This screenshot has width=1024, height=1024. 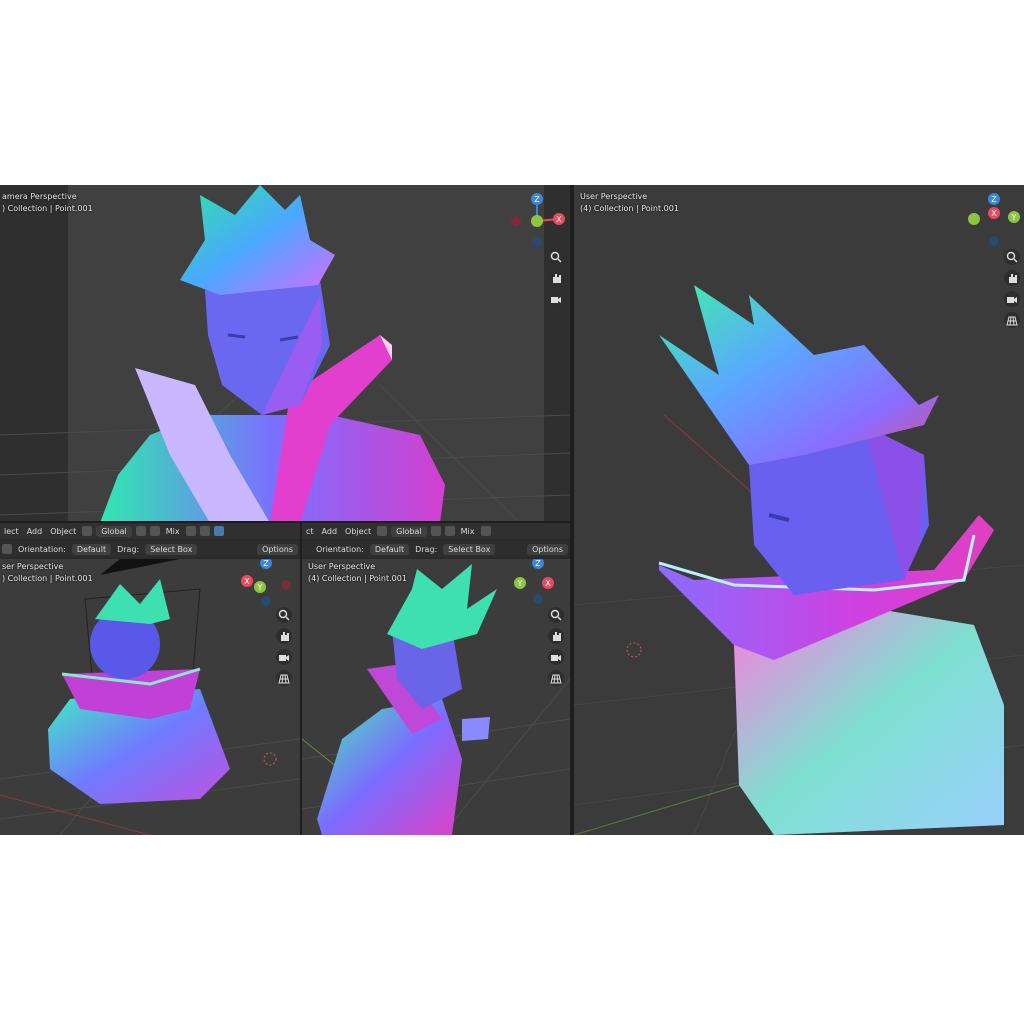 I want to click on menu-select: ct, so click(x=310, y=531).